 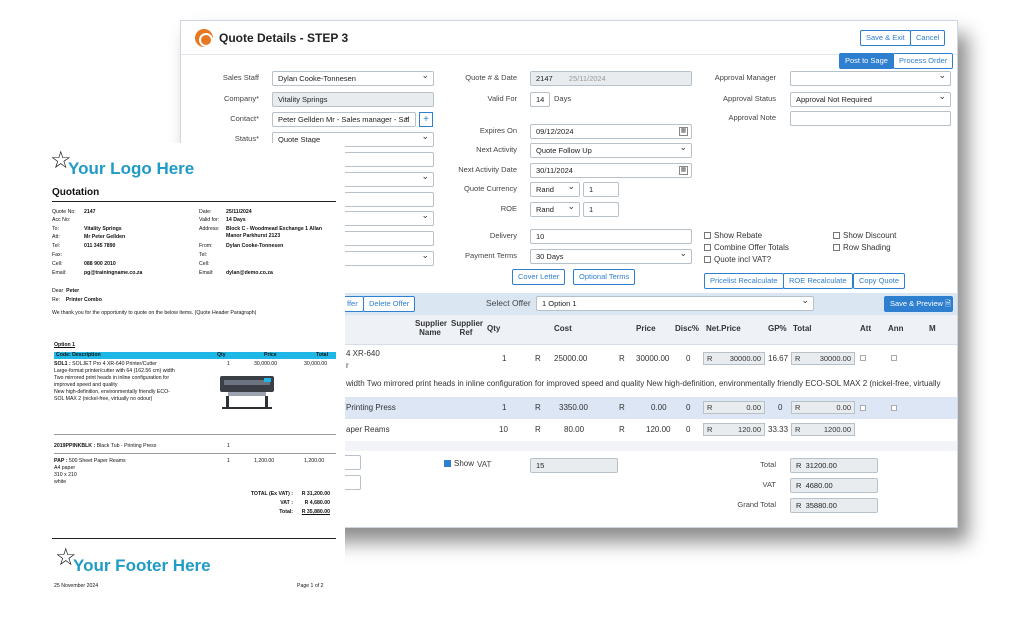 What do you see at coordinates (284, 38) in the screenshot?
I see `window-title: Quote Details - STEP 3` at bounding box center [284, 38].